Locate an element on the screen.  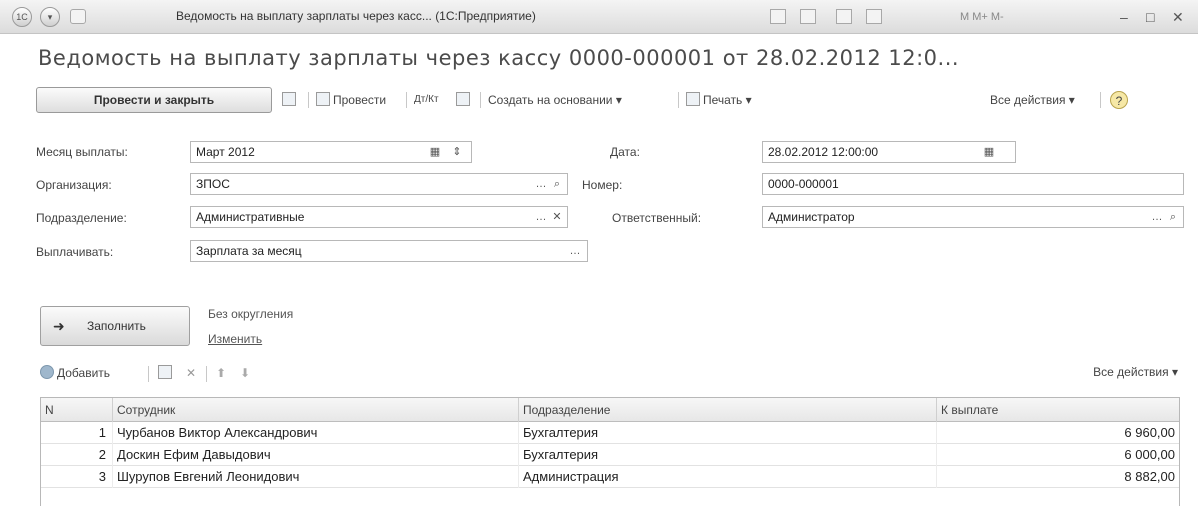
fill-button: ➜ Заполнить is located at coordinates (115, 326).